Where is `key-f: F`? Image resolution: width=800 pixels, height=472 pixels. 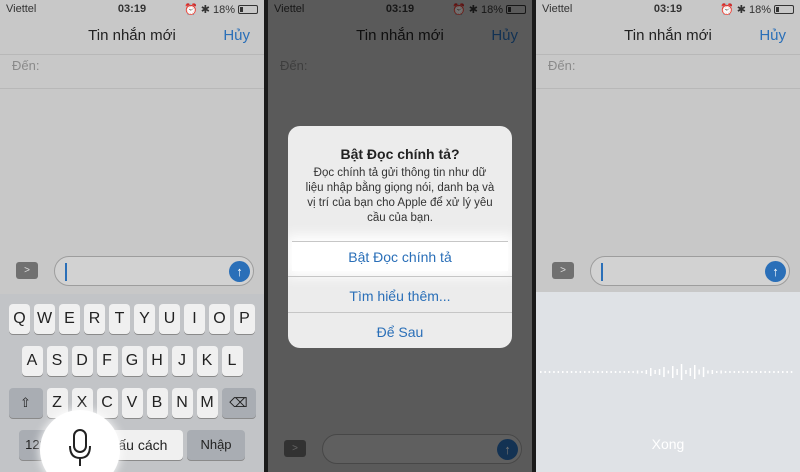
key-f: F is located at coordinates (107, 361).